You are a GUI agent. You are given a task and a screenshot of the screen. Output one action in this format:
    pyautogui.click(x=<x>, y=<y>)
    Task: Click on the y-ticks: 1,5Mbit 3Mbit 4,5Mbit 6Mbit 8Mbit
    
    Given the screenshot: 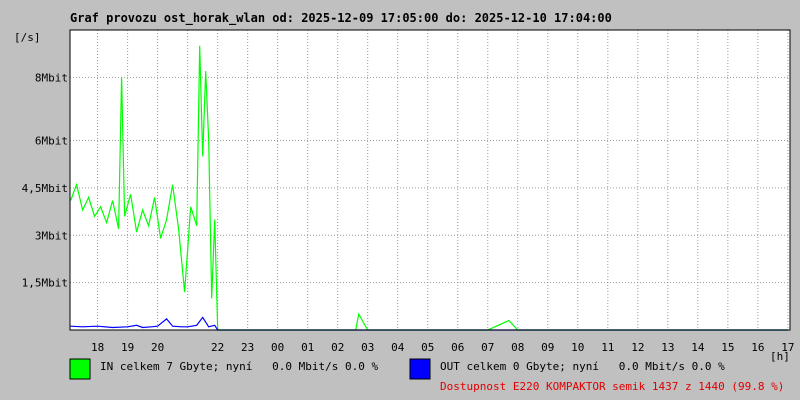 What is the action you would take?
    pyautogui.click(x=45, y=180)
    